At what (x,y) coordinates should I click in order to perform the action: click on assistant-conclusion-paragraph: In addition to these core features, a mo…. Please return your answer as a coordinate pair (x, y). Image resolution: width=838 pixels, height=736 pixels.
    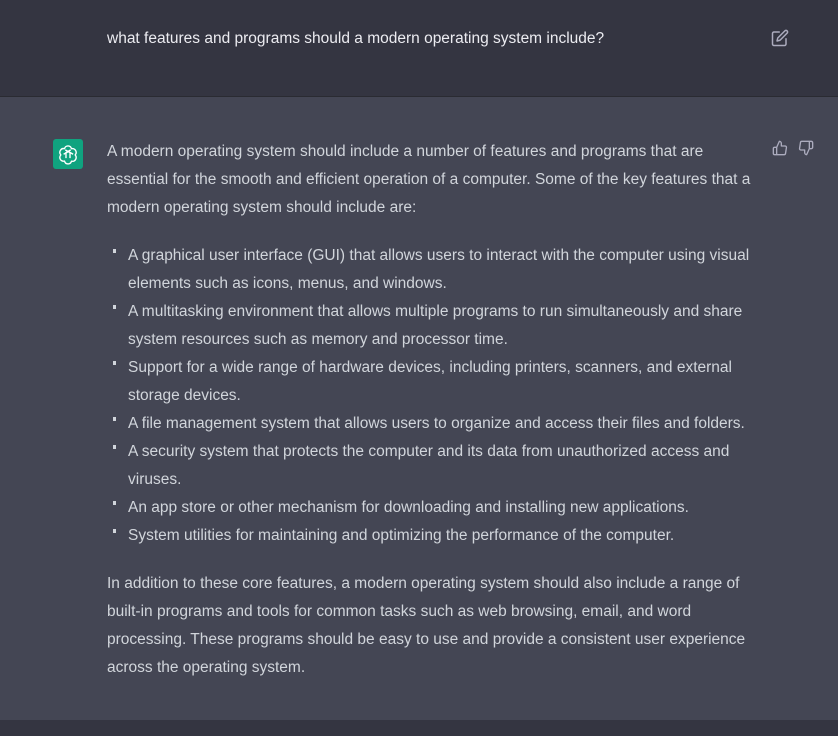
    Looking at the image, I should click on (426, 625).